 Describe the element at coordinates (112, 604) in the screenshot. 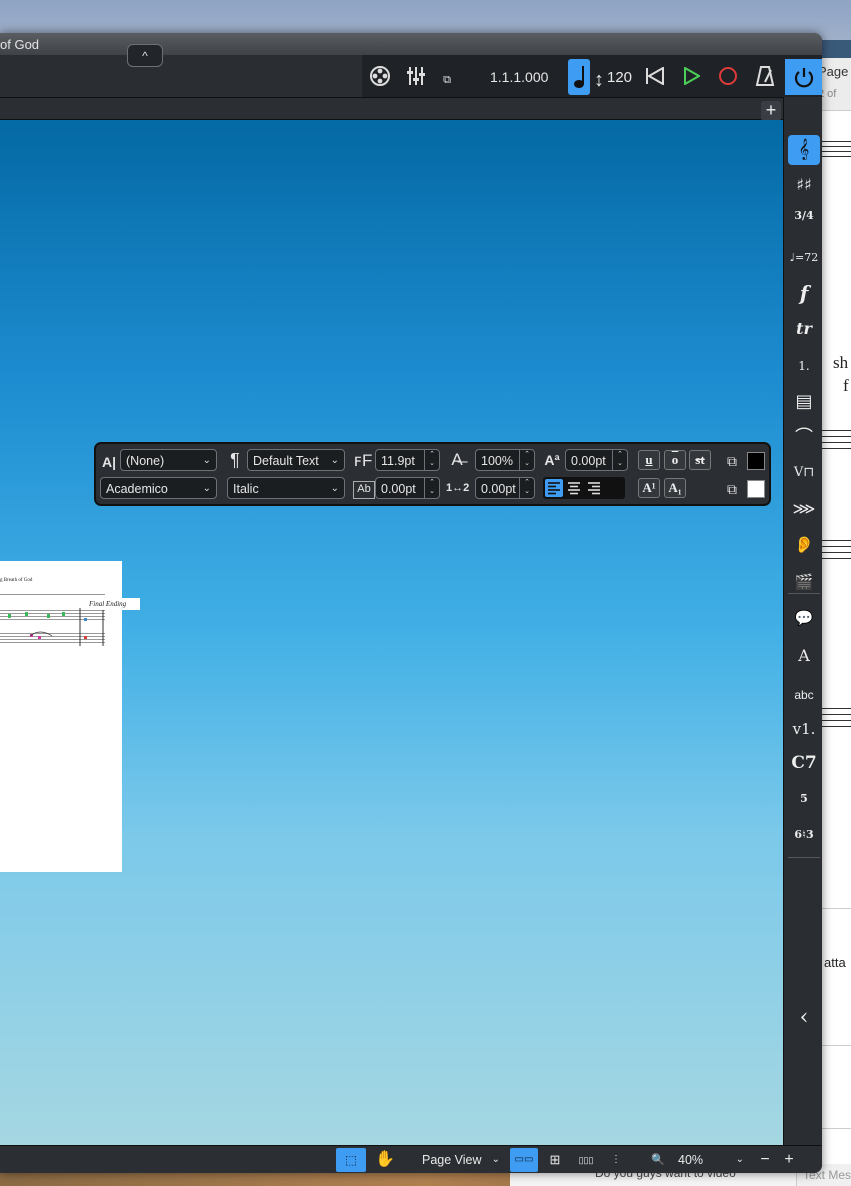

I see `final-ending-label: Final Ending` at that location.